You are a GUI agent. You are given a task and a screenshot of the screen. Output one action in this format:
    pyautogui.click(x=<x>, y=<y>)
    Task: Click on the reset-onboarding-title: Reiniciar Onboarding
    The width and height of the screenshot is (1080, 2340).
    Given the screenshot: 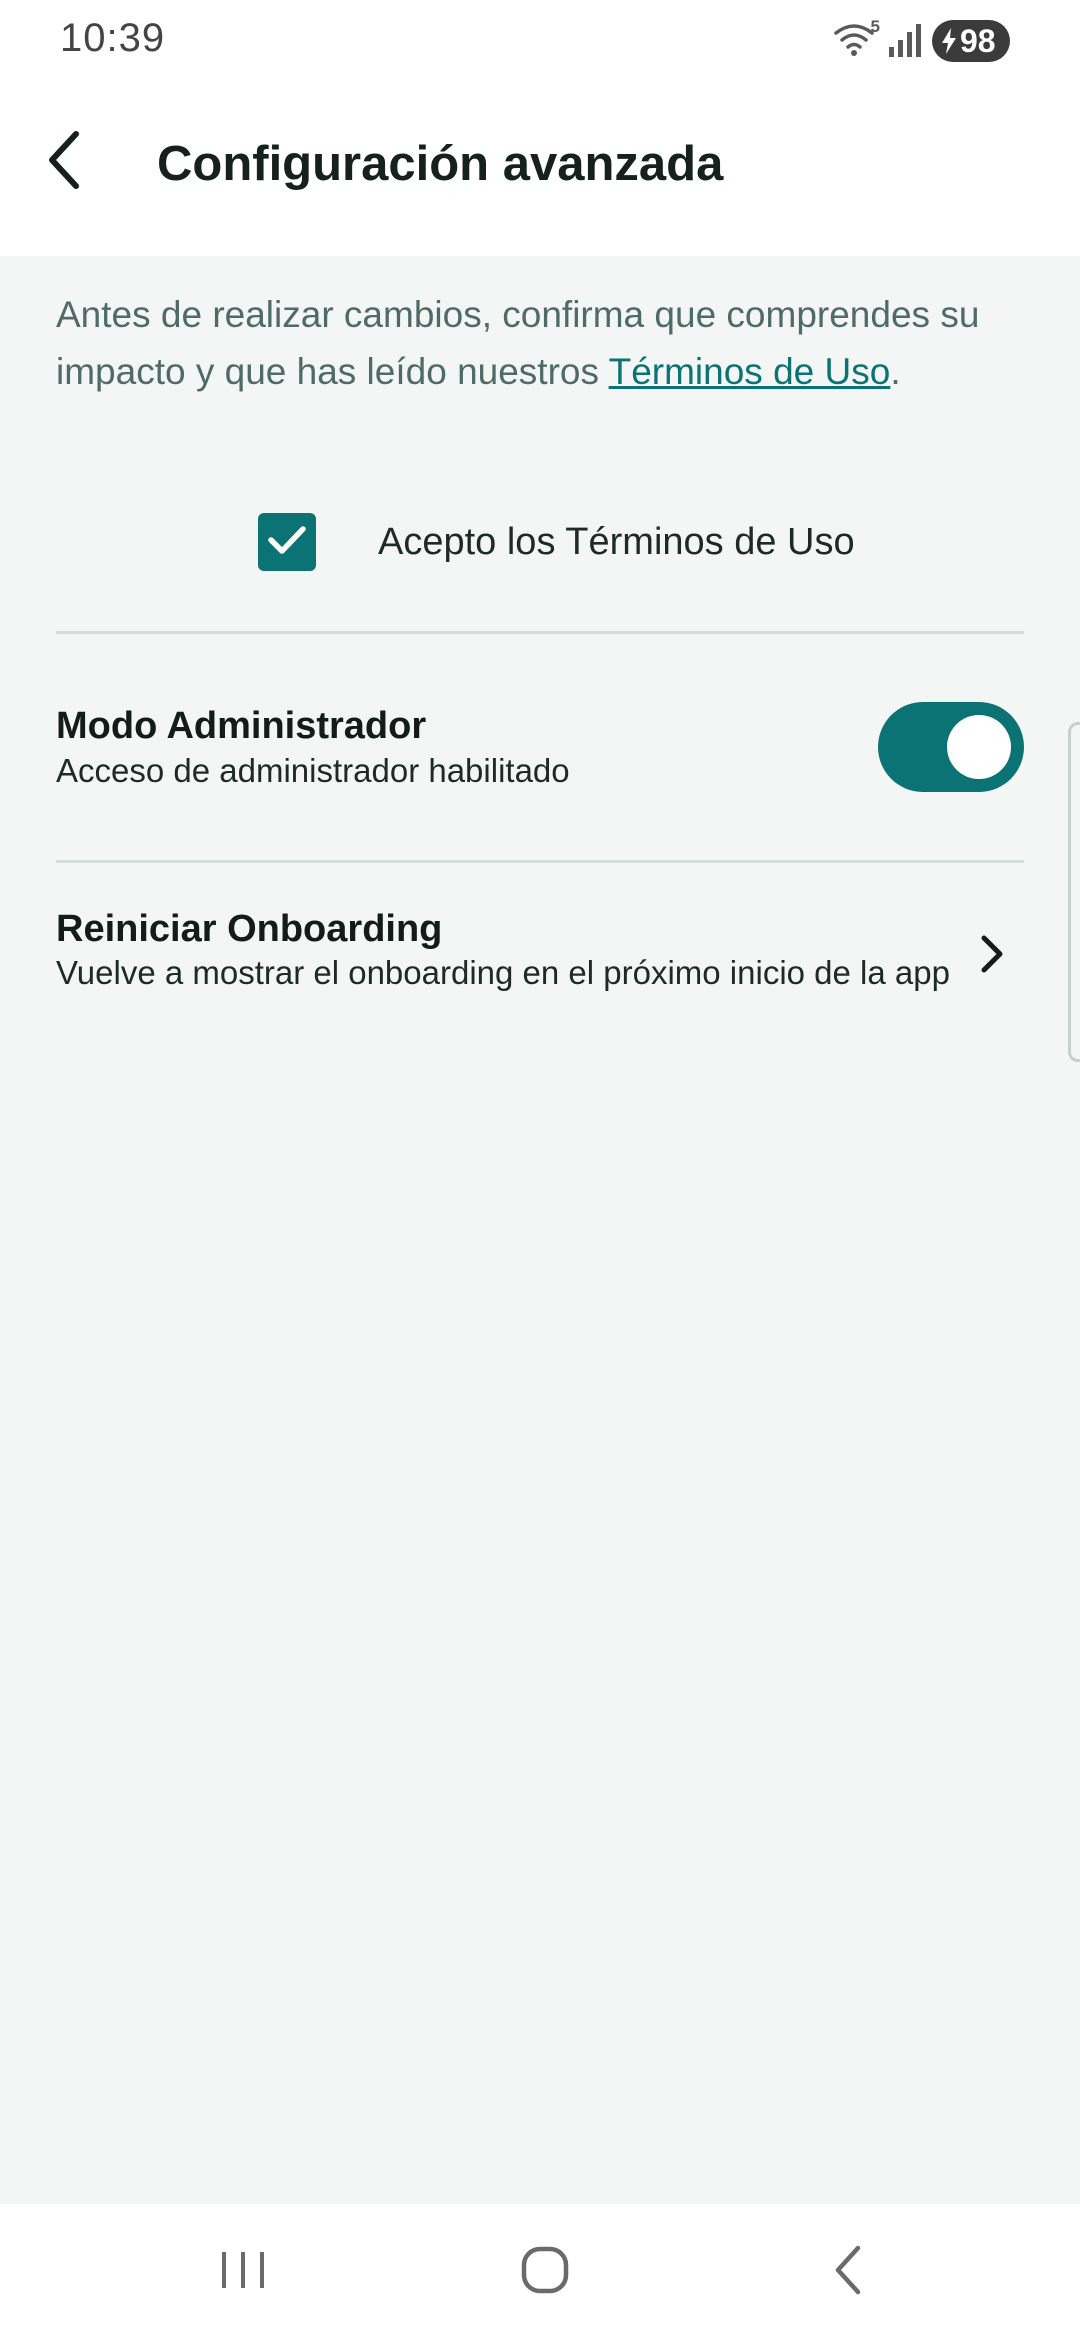 What is the action you would take?
    pyautogui.click(x=249, y=929)
    